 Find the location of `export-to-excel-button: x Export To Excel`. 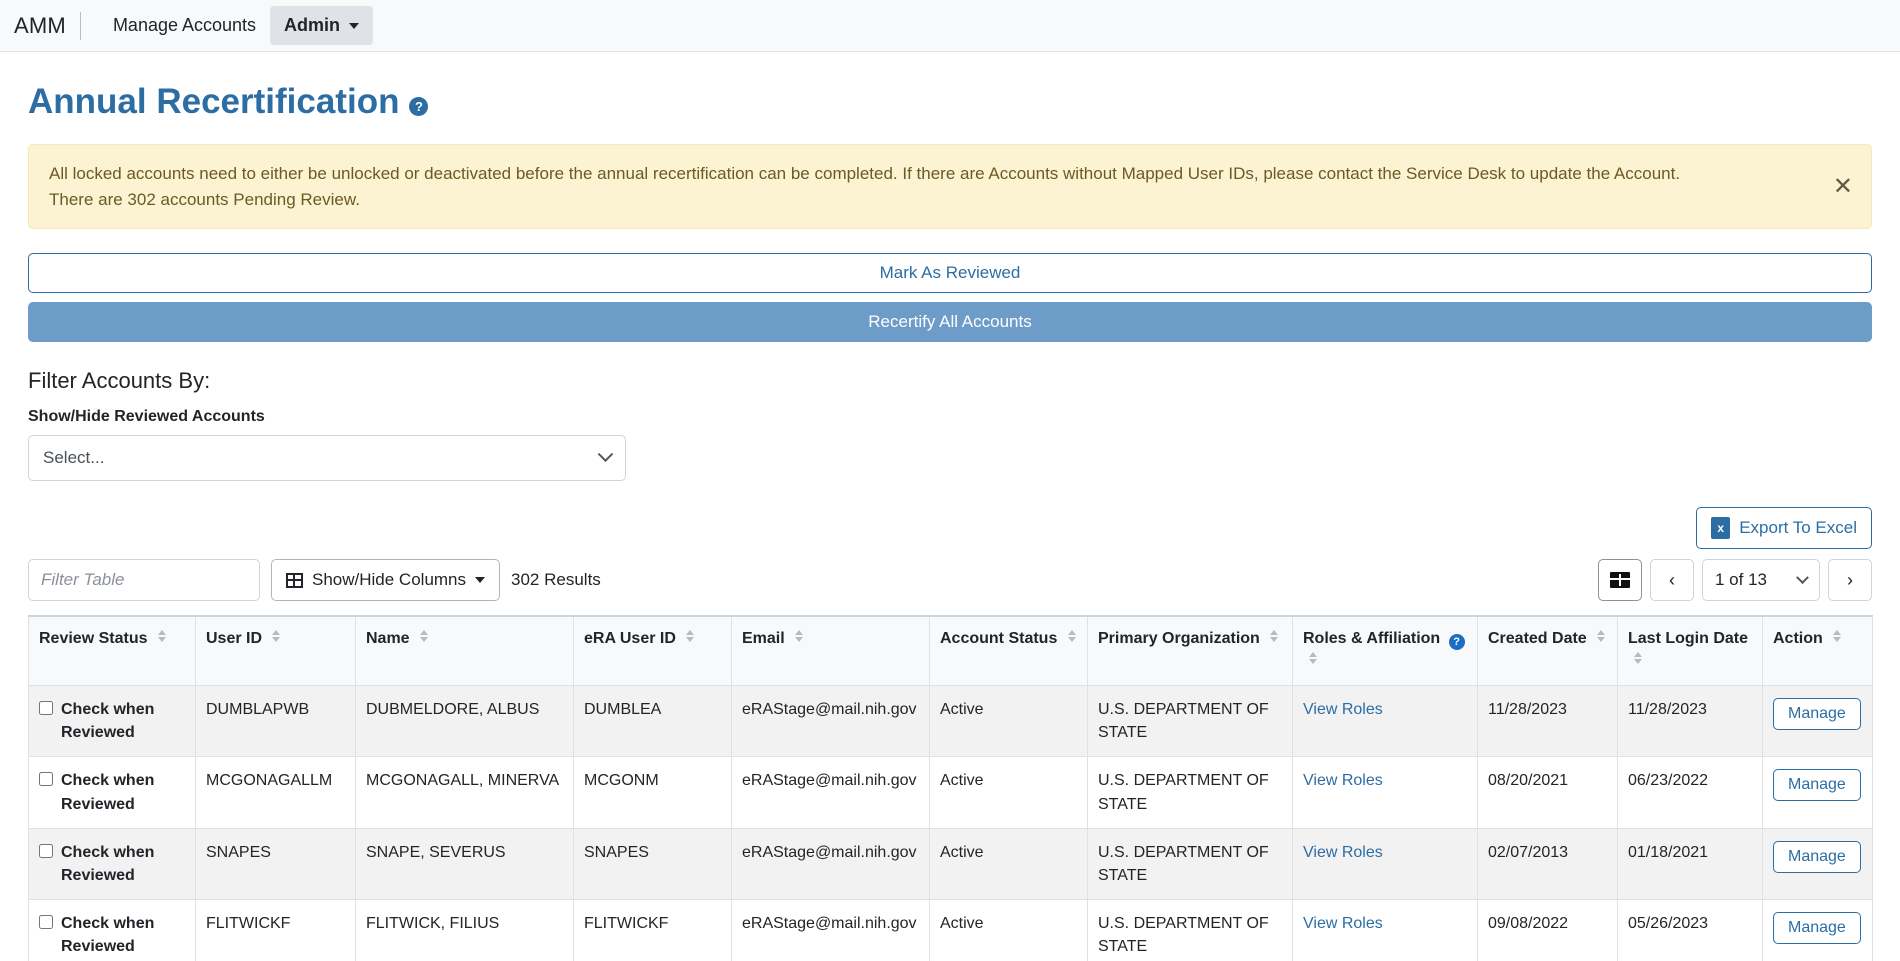

export-to-excel-button: x Export To Excel is located at coordinates (1784, 528).